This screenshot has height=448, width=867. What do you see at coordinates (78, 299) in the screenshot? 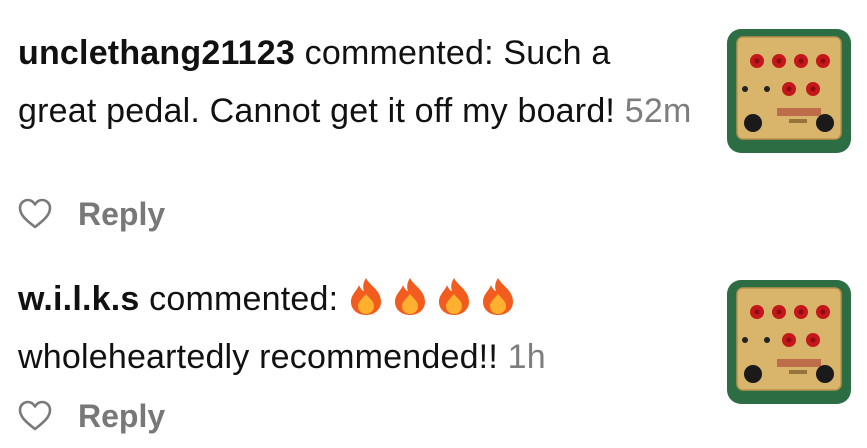
I see `comment-username: w.i.l.k.s` at bounding box center [78, 299].